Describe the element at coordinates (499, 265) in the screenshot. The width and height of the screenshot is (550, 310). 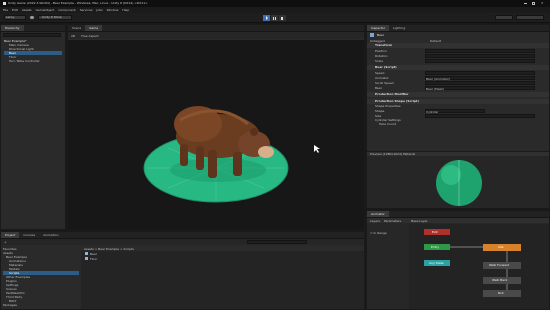
I see `walk-forward-node-label: Walk Forward` at that location.